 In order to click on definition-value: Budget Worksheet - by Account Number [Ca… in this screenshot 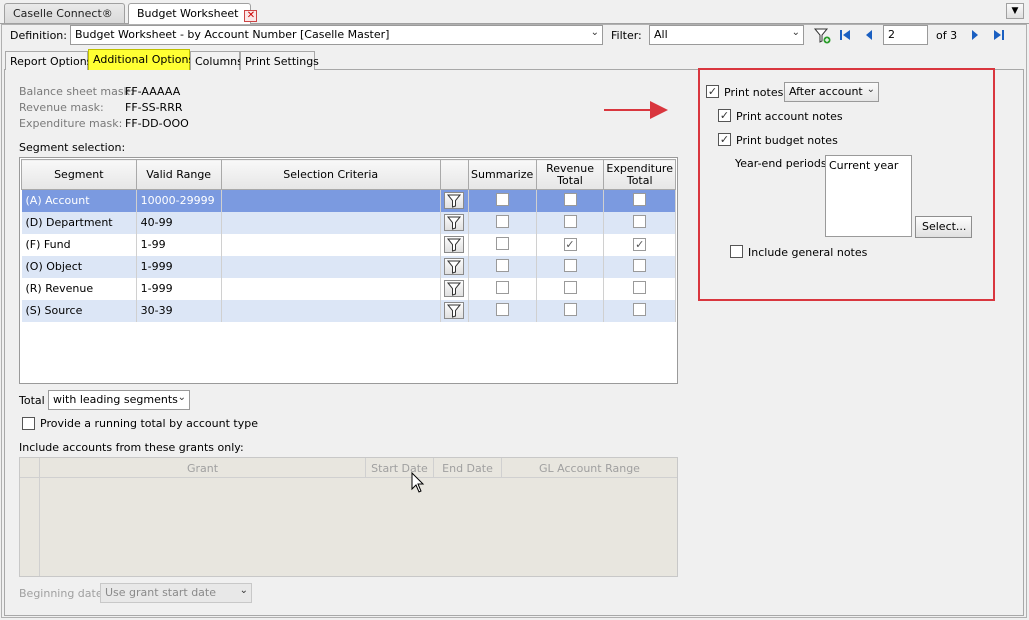, I will do `click(232, 34)`.